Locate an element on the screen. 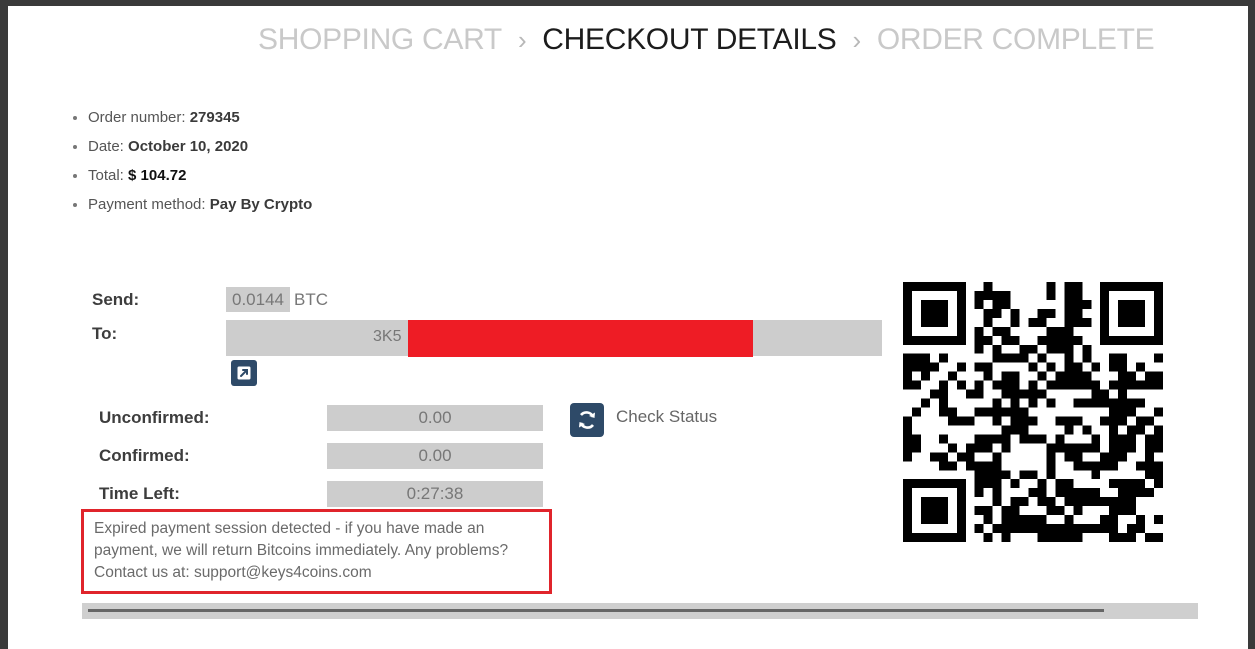 This screenshot has width=1255, height=649. time-progress-bar is located at coordinates (640, 611).